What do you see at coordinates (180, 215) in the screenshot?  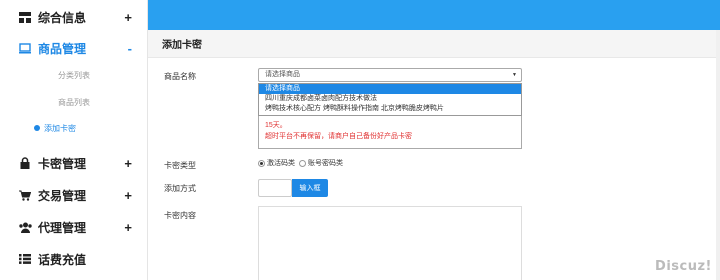 I see `card-content-label: 卡密内容` at bounding box center [180, 215].